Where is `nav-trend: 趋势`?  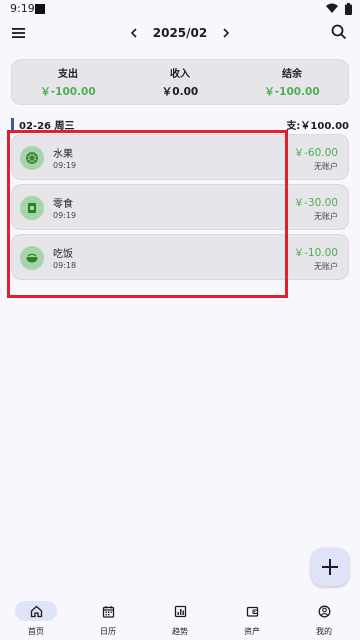 nav-trend: 趋势 is located at coordinates (180, 619).